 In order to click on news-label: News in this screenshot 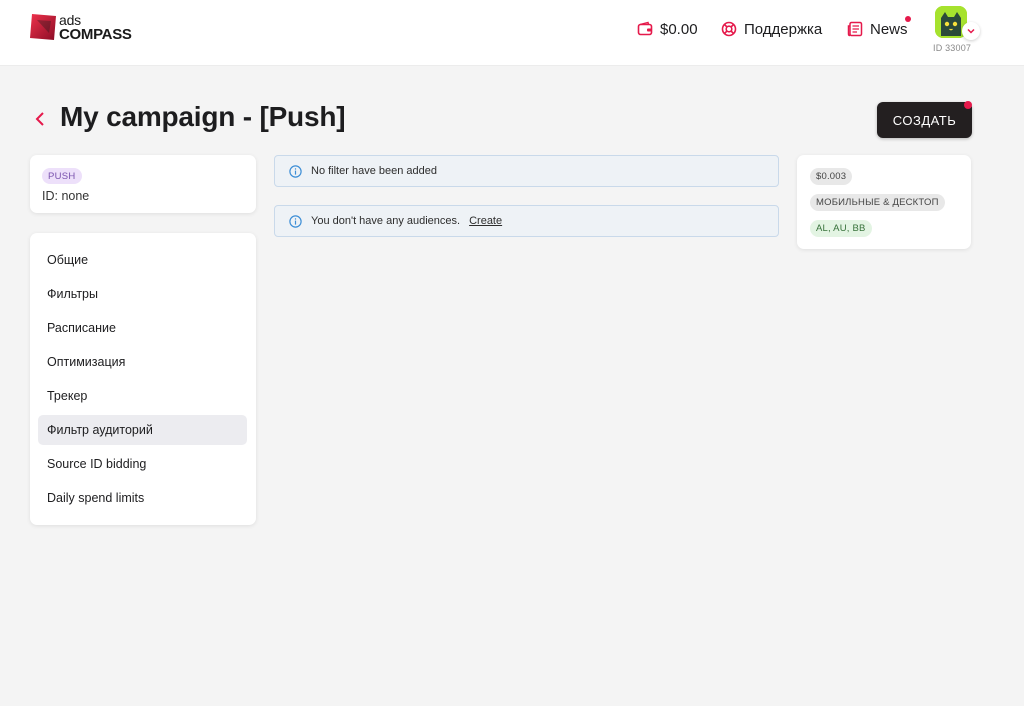, I will do `click(889, 29)`.